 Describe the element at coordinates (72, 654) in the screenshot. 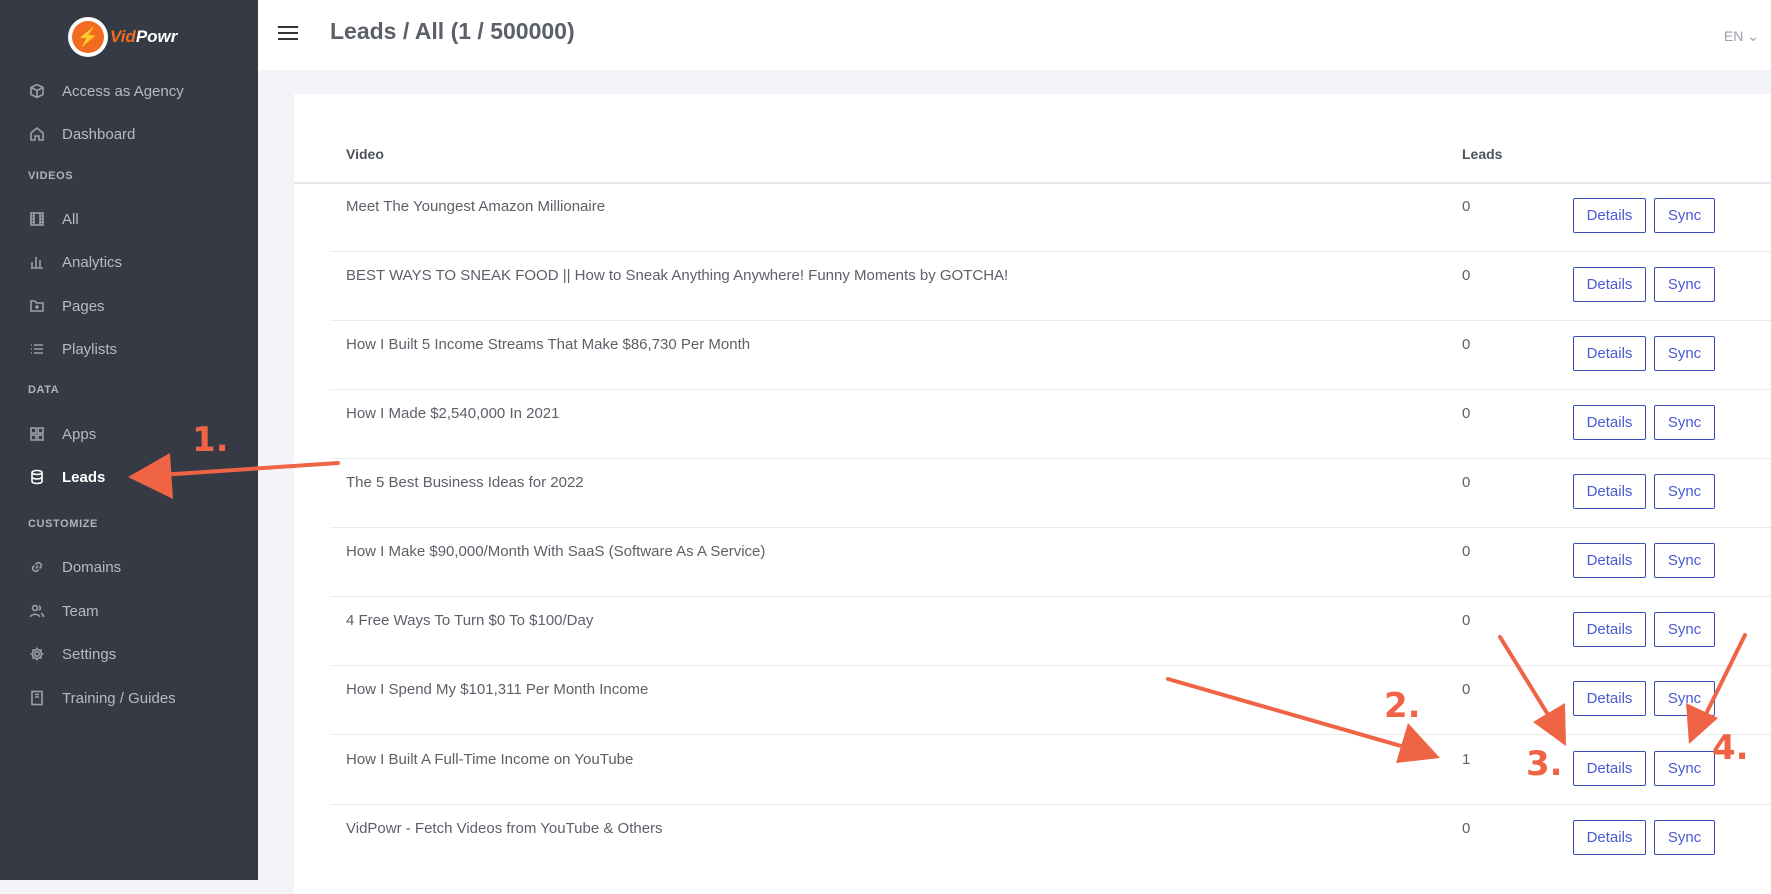

I see `sidebar-item-settings: Settings` at that location.